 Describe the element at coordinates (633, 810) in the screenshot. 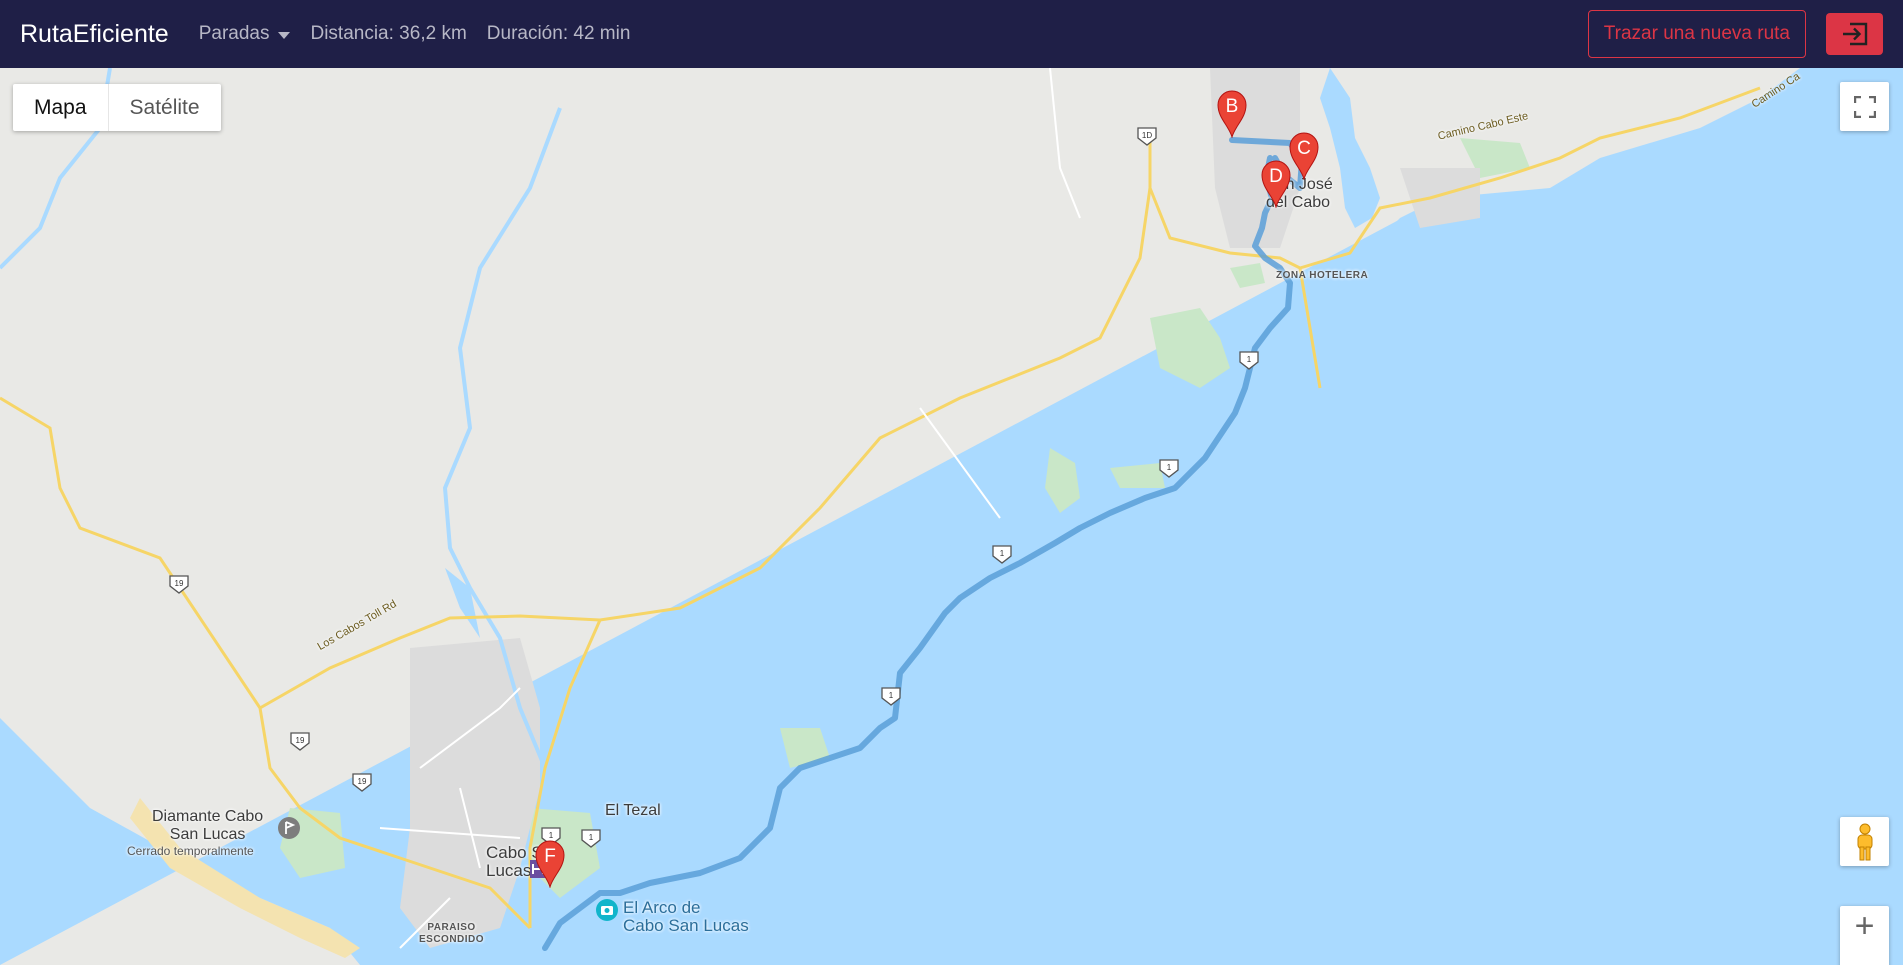

I see `label-el-tezal: El Tezal` at that location.